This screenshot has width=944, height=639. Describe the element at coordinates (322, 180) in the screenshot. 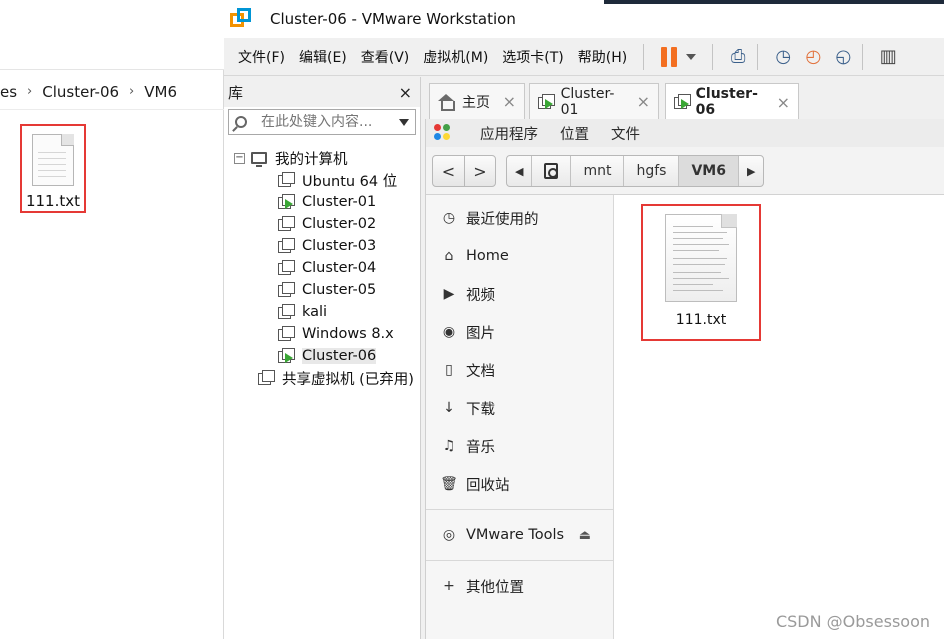

I see `tree-item-vm: Ubuntu 64 位` at that location.